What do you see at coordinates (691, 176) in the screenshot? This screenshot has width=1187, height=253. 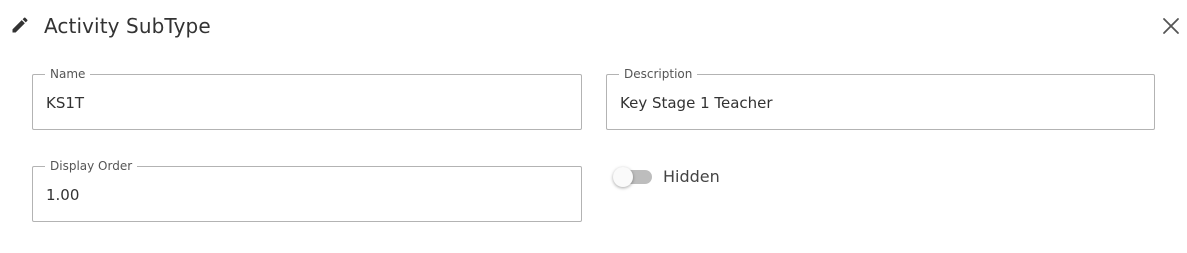 I see `hidden-label: Hidden` at bounding box center [691, 176].